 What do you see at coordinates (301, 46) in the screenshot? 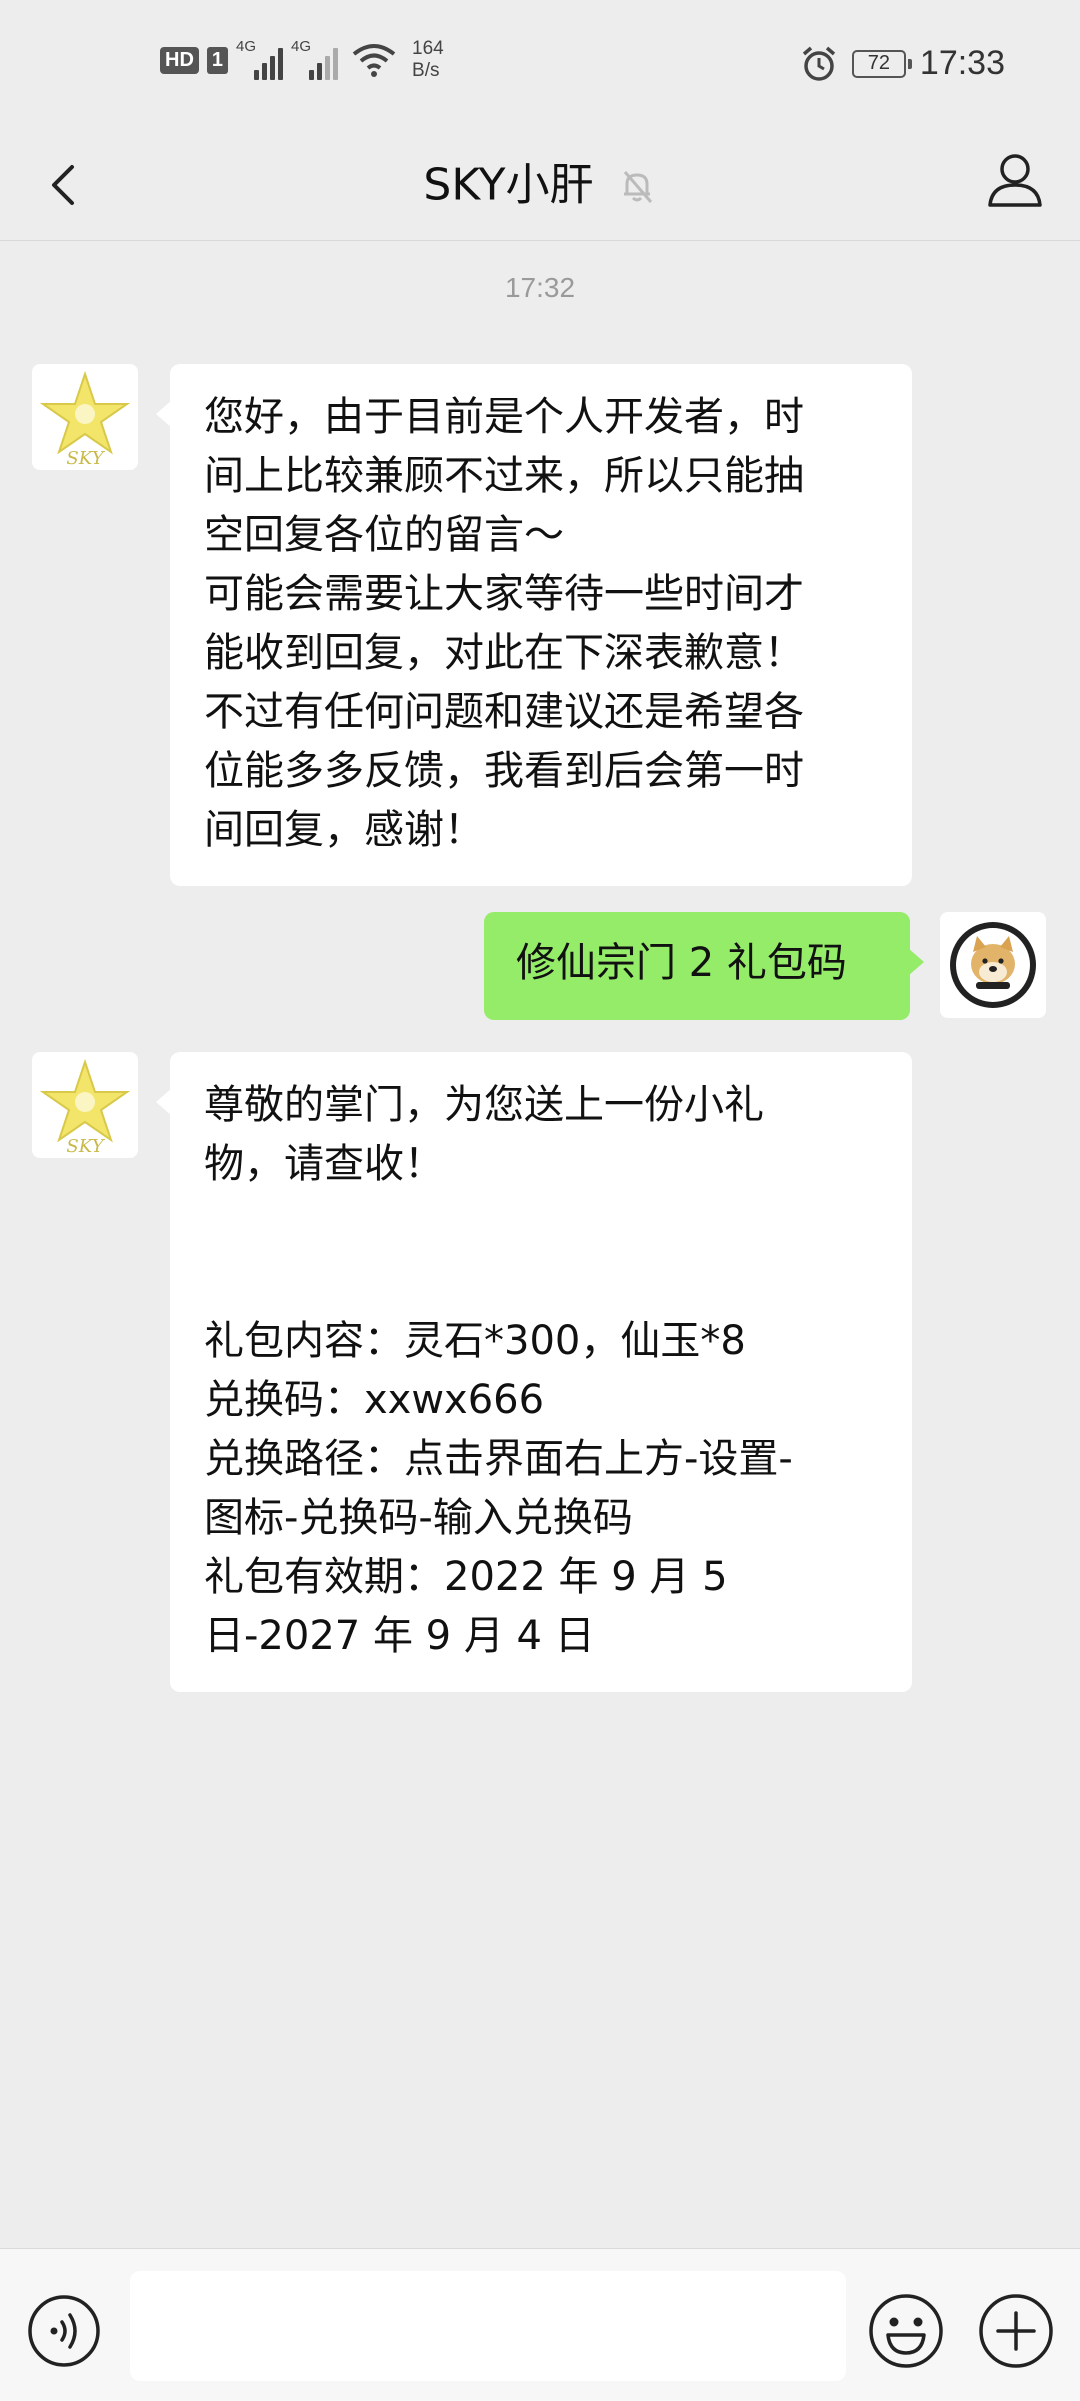
I see `network-type-label-2: 4G` at bounding box center [301, 46].